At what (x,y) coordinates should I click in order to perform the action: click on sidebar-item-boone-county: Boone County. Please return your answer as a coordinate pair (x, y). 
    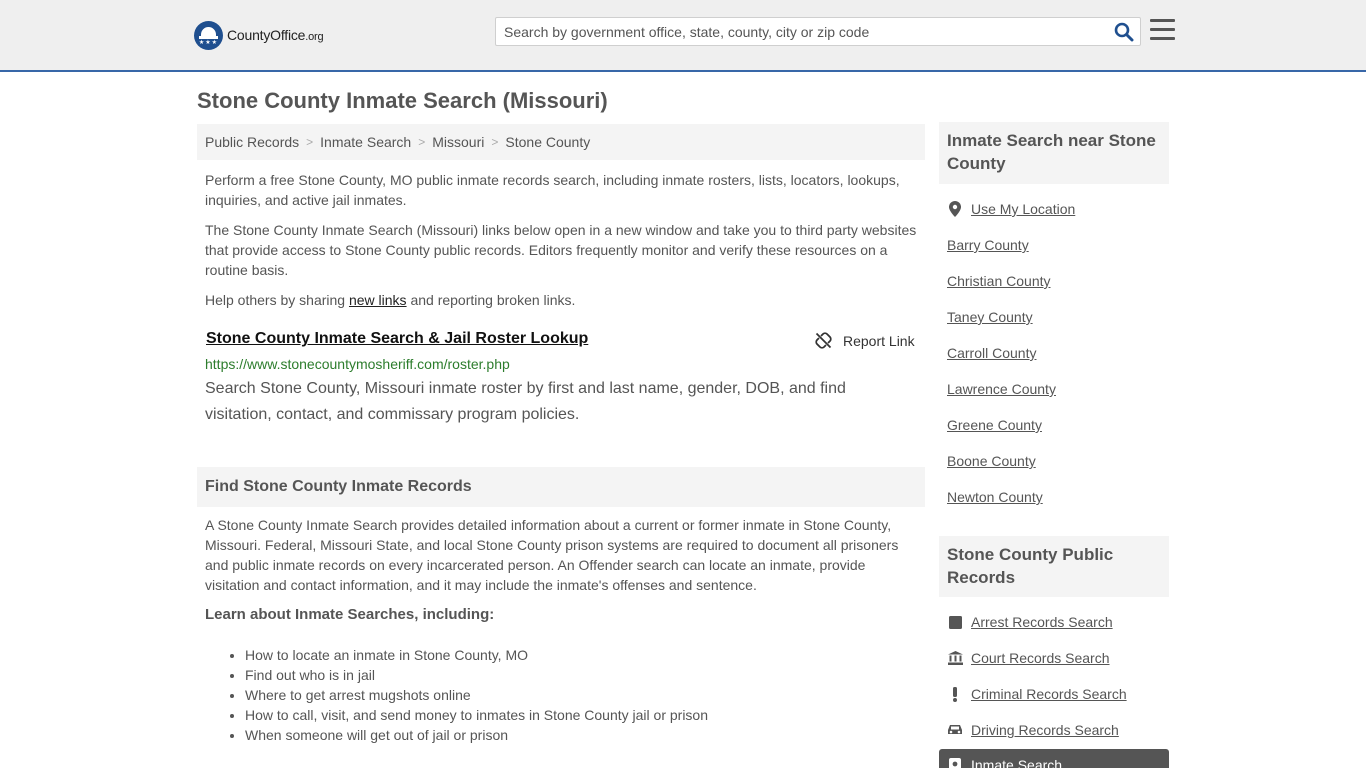
    Looking at the image, I should click on (991, 461).